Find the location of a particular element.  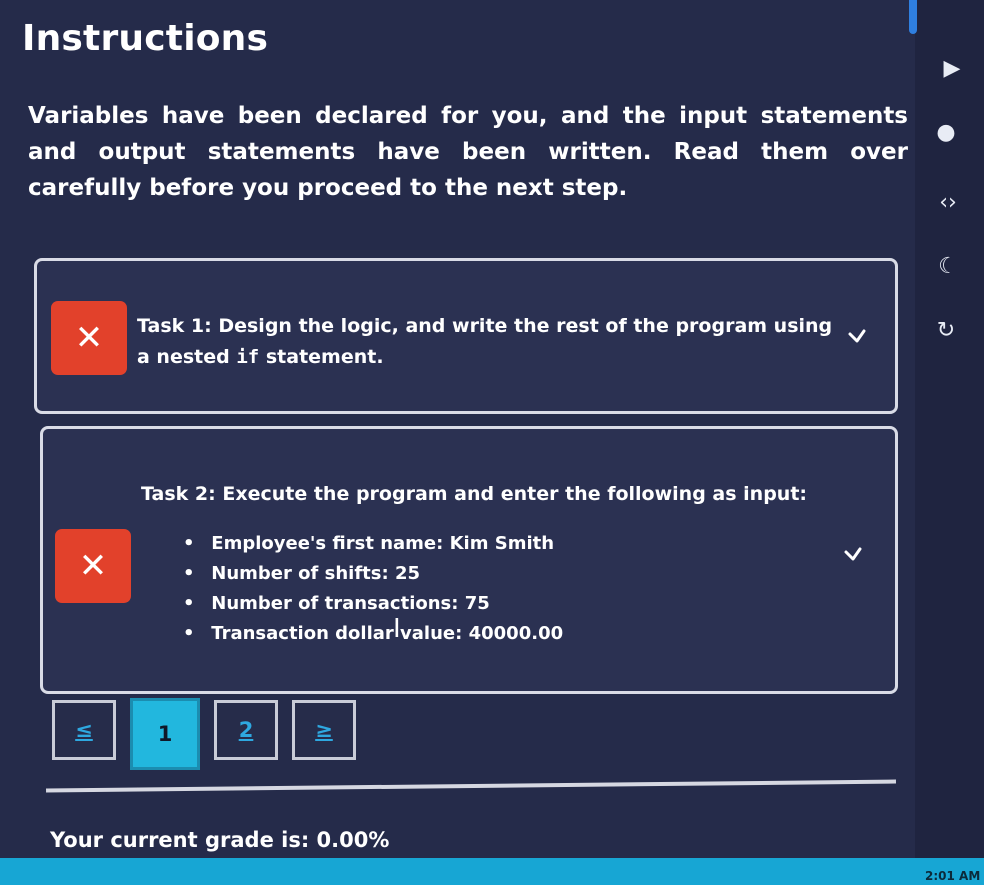

input-label: Employee's first name: is located at coordinates (327, 543).